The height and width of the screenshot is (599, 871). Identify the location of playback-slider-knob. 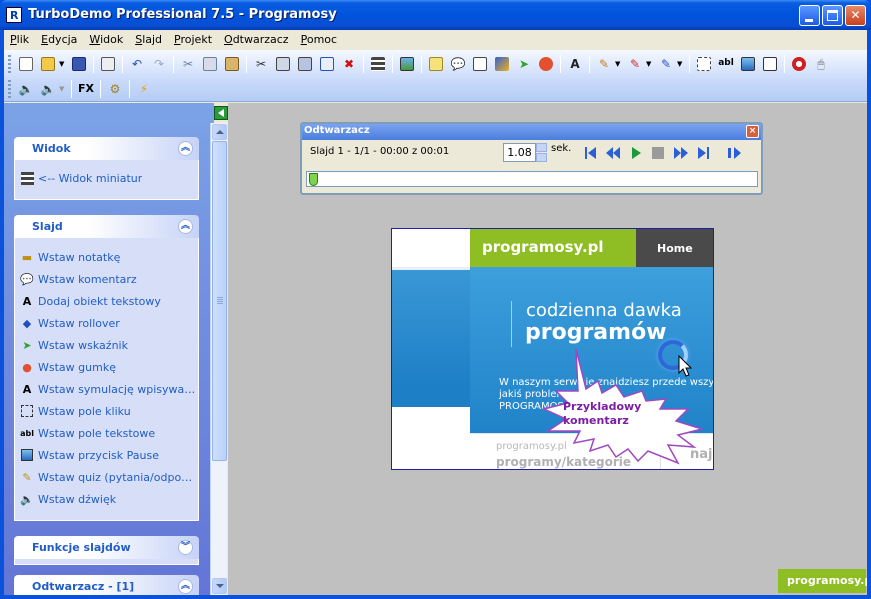
(313, 179).